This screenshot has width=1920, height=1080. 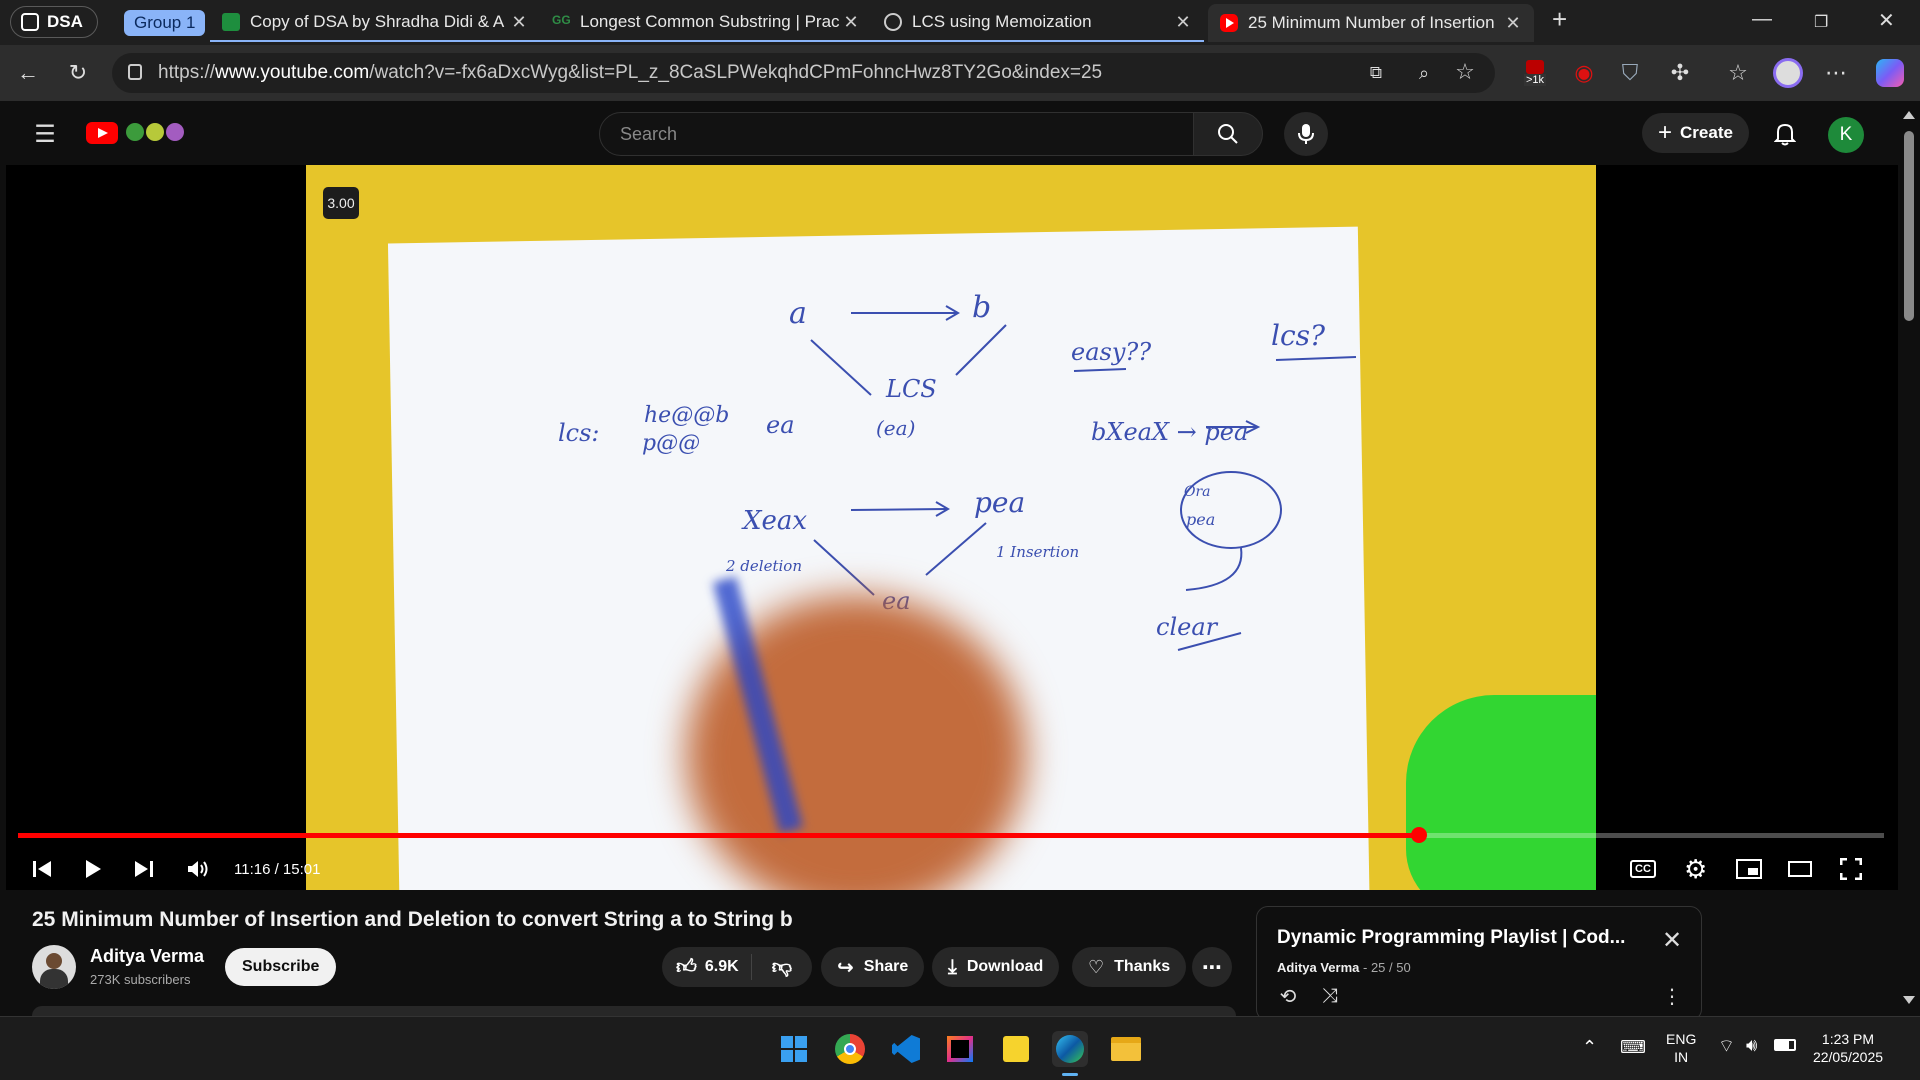 I want to click on download-button: ⤓ Download, so click(x=996, y=967).